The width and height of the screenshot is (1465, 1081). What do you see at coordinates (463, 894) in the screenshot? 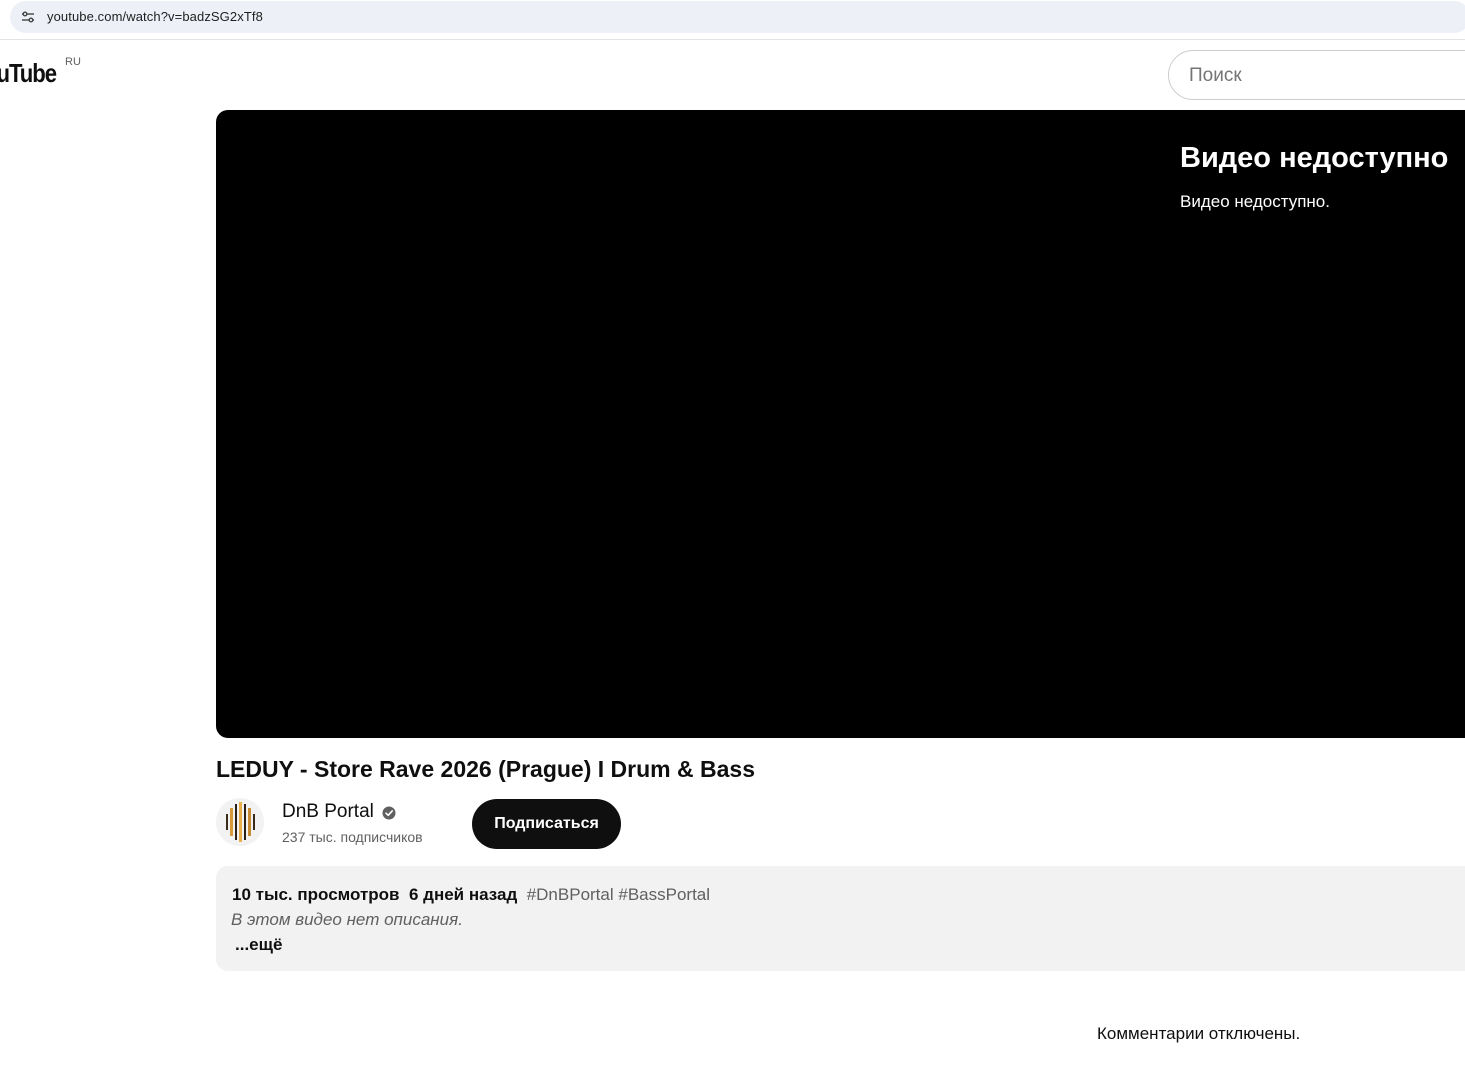
I see `publish-date: 6 дней назад` at bounding box center [463, 894].